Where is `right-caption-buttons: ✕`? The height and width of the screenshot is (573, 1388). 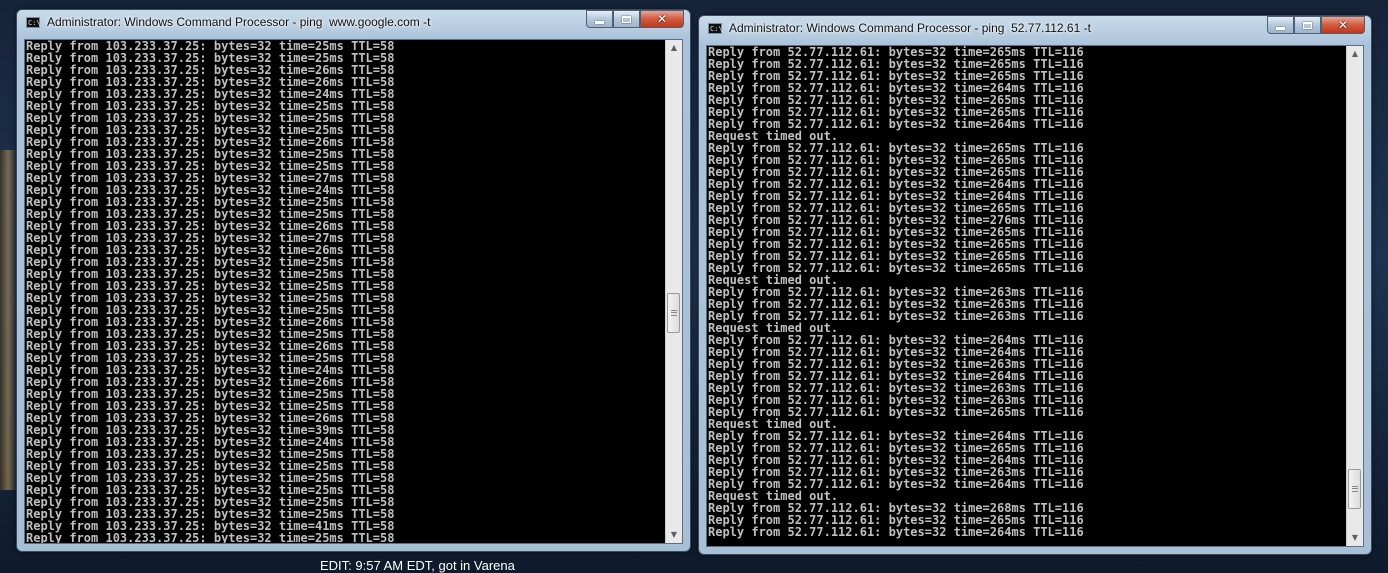 right-caption-buttons: ✕ is located at coordinates (1316, 25).